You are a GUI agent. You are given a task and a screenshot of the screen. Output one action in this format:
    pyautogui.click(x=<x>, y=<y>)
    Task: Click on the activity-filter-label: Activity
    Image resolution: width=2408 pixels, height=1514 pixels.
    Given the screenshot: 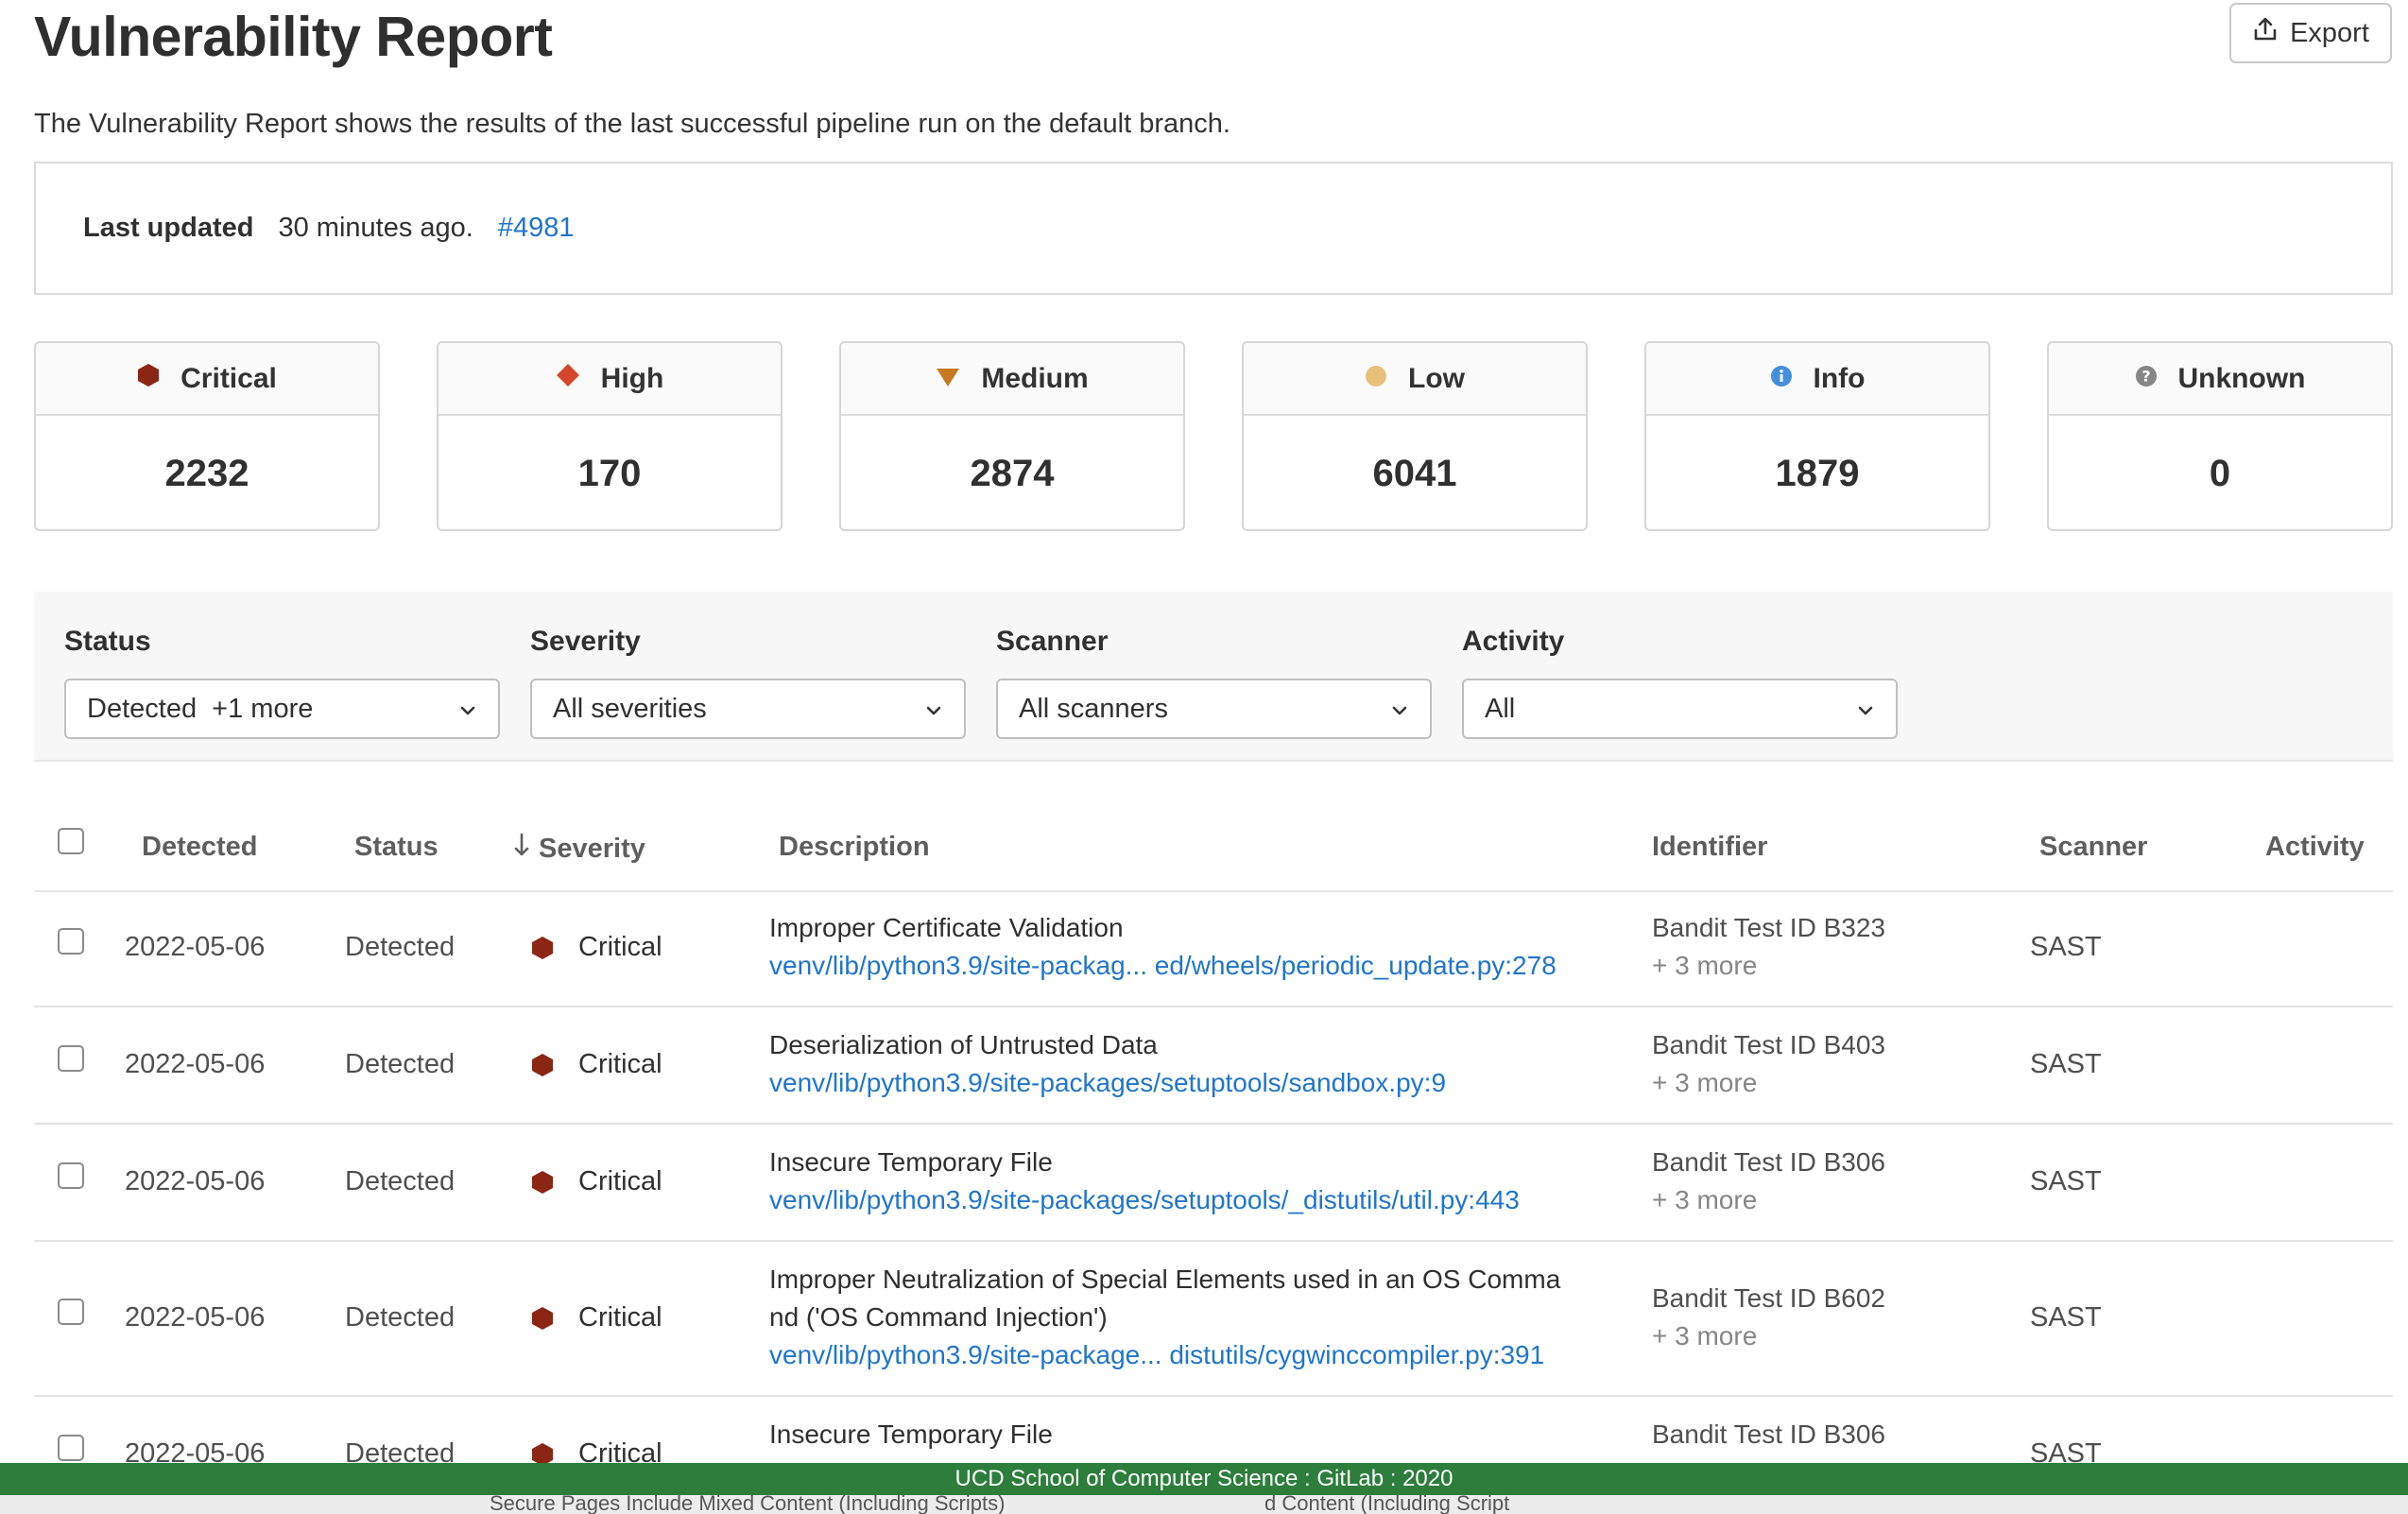 What is the action you would take?
    pyautogui.click(x=1513, y=641)
    